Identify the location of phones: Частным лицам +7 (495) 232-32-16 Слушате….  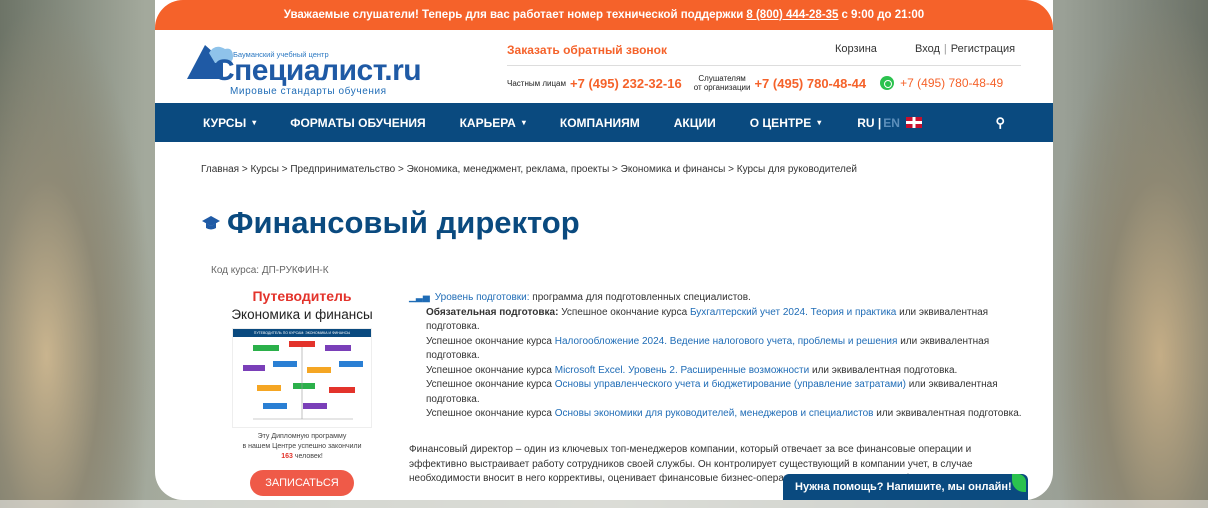
(755, 83).